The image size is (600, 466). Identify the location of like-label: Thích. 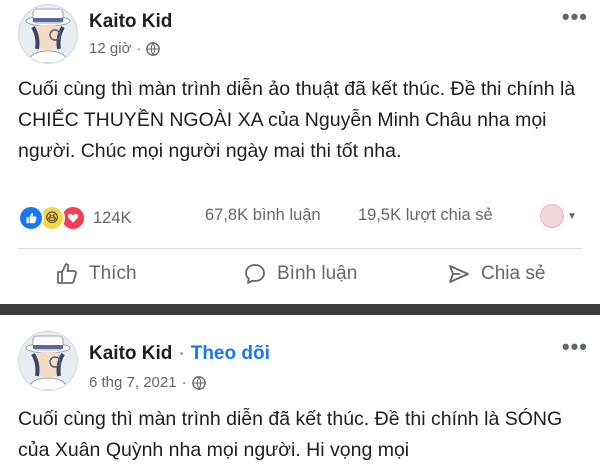
(113, 273).